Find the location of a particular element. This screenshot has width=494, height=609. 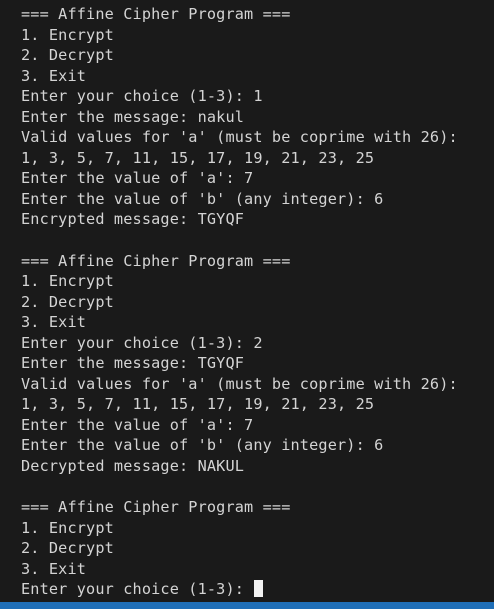

choice-prompt: Enter your choice (1-3): is located at coordinates (137, 589).